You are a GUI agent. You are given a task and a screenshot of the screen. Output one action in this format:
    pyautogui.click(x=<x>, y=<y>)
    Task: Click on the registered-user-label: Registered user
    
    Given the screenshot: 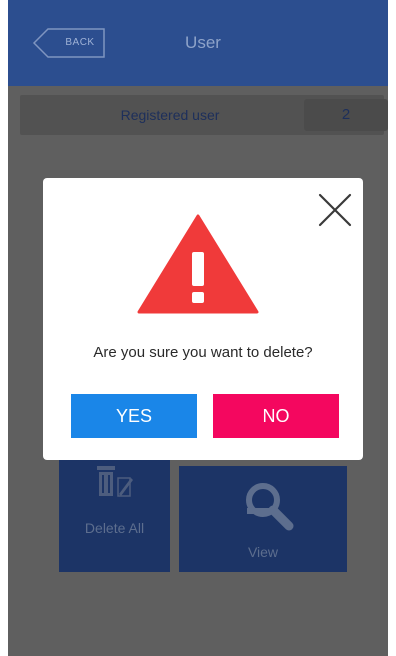 What is the action you would take?
    pyautogui.click(x=170, y=115)
    